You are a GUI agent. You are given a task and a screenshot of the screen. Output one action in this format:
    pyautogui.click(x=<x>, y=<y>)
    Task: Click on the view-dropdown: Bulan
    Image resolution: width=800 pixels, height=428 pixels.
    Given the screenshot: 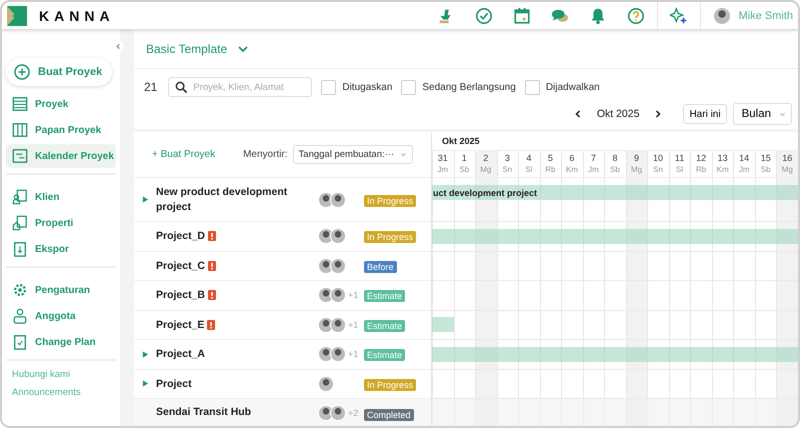 What is the action you would take?
    pyautogui.click(x=762, y=114)
    